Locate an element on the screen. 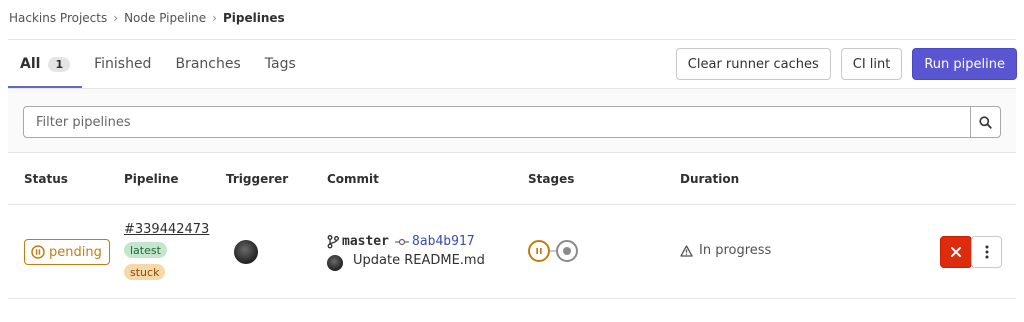 The image size is (1024, 322). pipeline-scope-tabs: All 1 Finished Branches Tags is located at coordinates (158, 64).